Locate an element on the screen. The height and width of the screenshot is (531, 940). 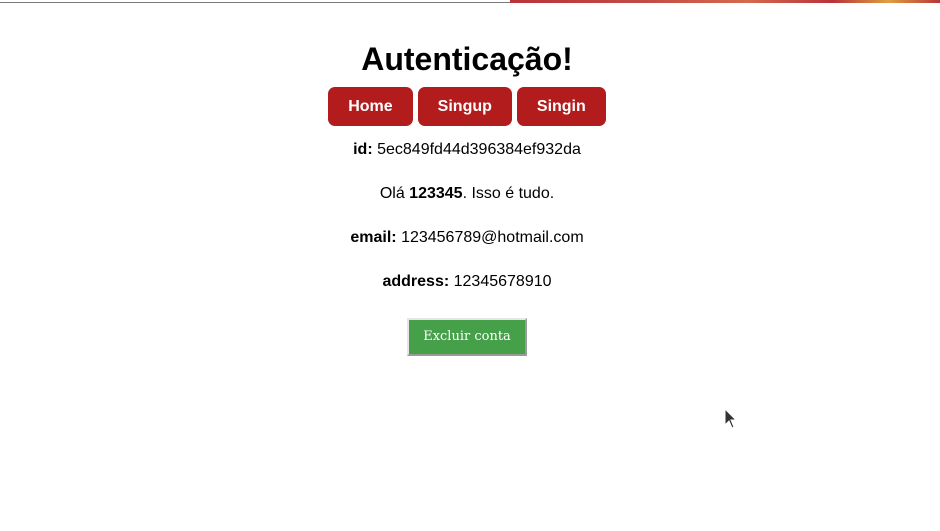
top-banner-image is located at coordinates (725, 1).